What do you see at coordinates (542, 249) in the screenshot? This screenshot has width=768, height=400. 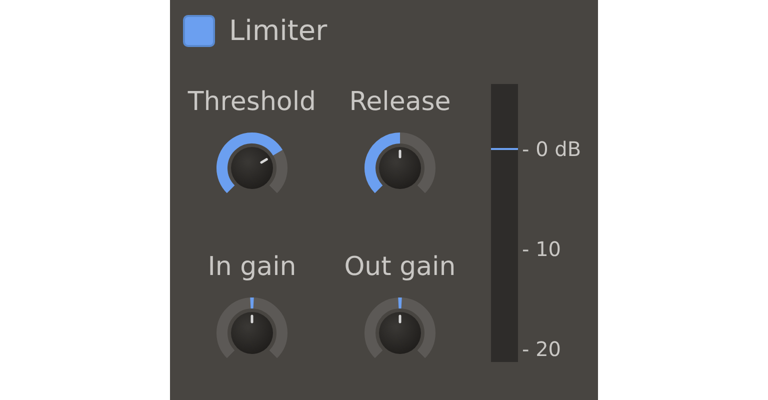 I see `meter-scale-label: - 10` at bounding box center [542, 249].